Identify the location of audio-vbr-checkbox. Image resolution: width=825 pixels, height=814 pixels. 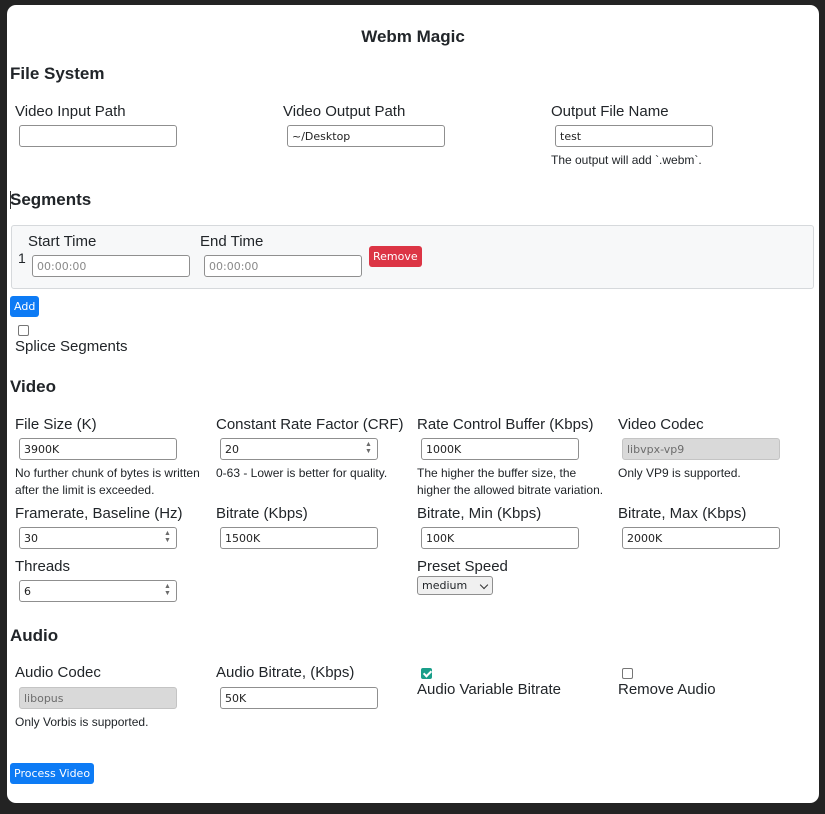
(426, 673).